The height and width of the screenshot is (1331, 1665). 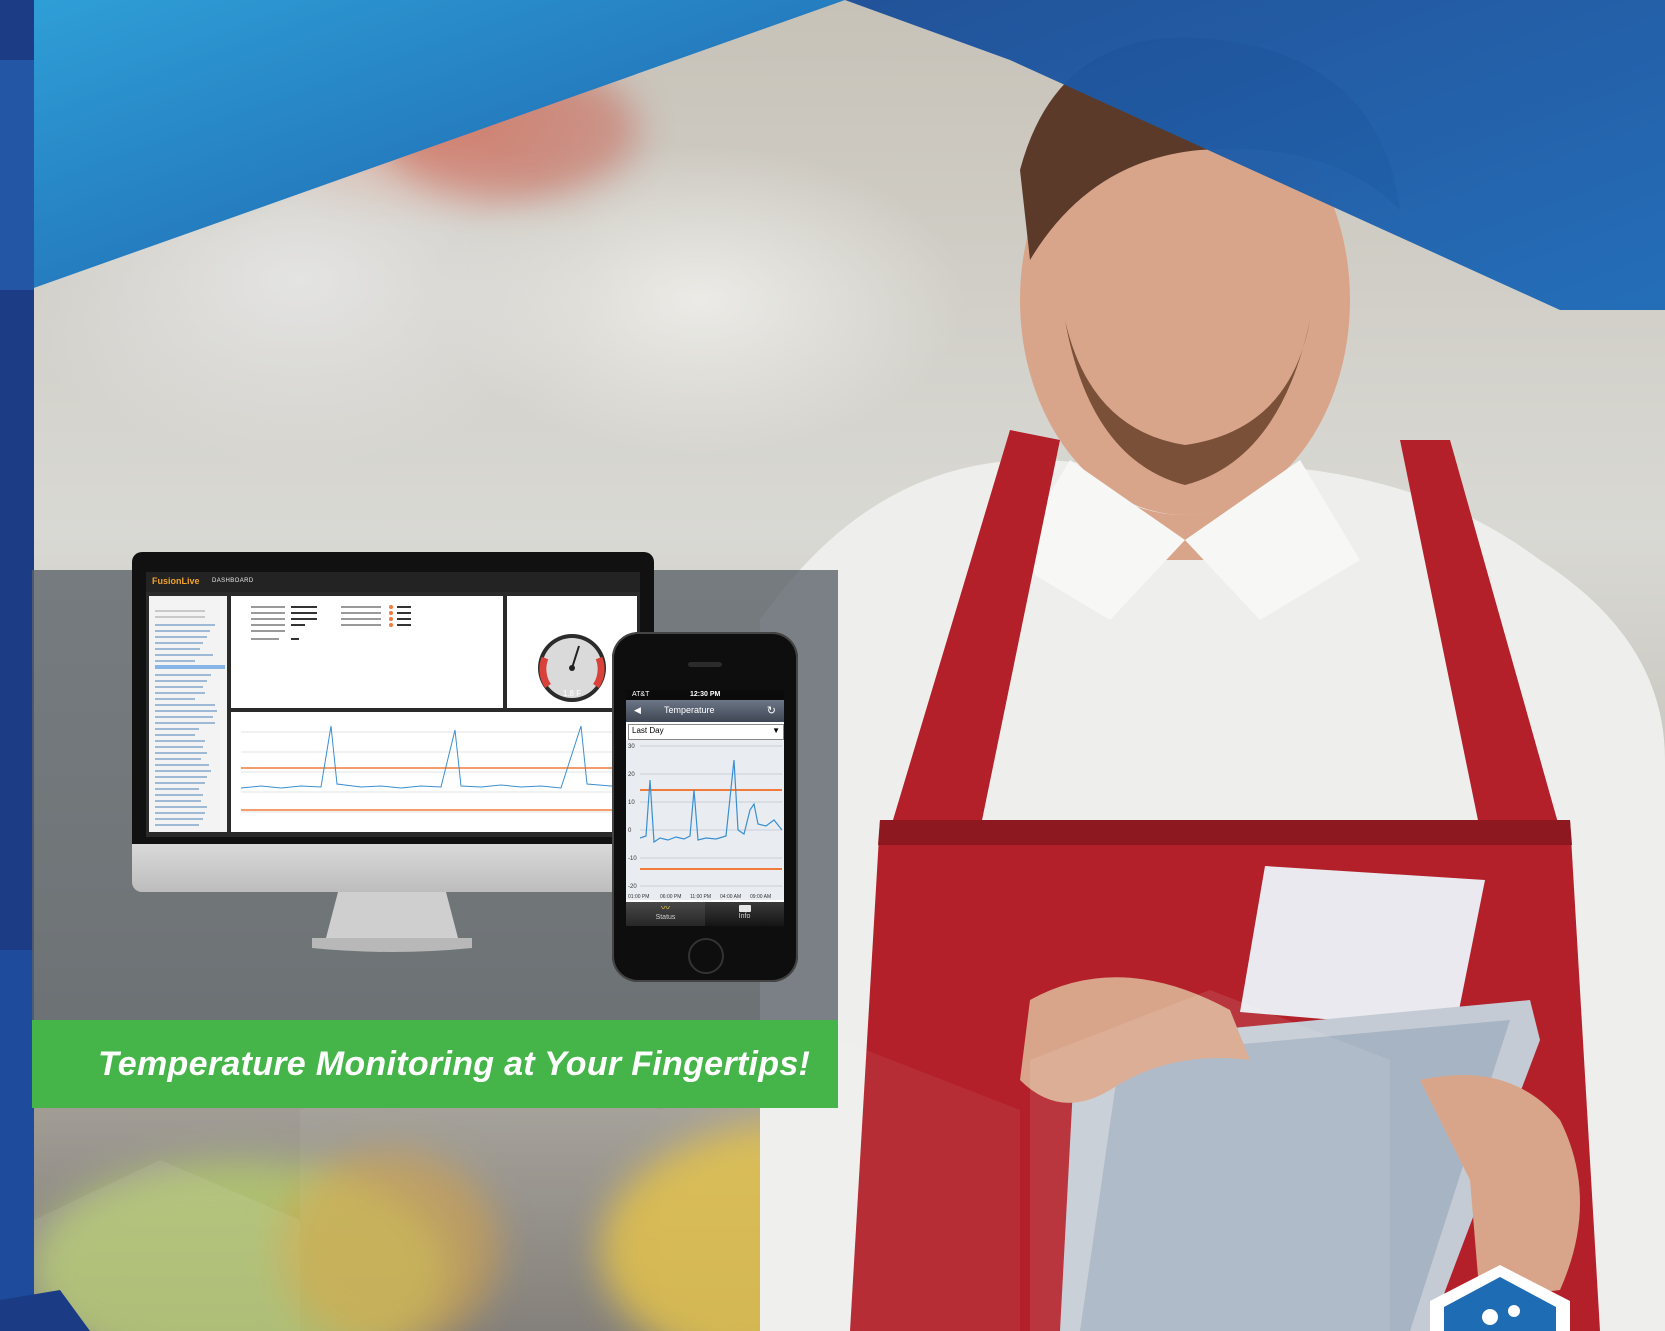 What do you see at coordinates (367, 652) in the screenshot?
I see `sensor-details-panel` at bounding box center [367, 652].